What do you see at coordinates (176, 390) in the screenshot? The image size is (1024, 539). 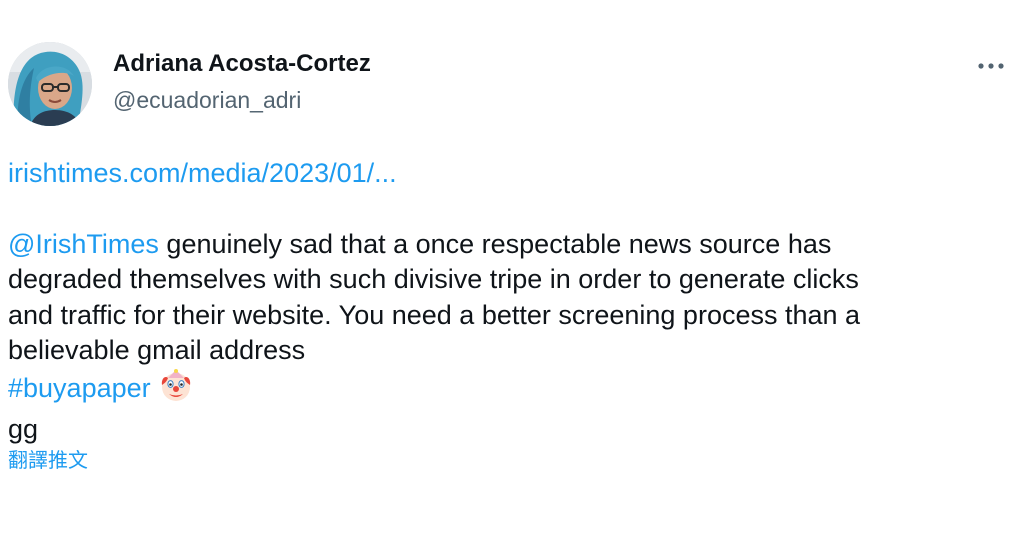 I see `clown-face-emoji-icon` at bounding box center [176, 390].